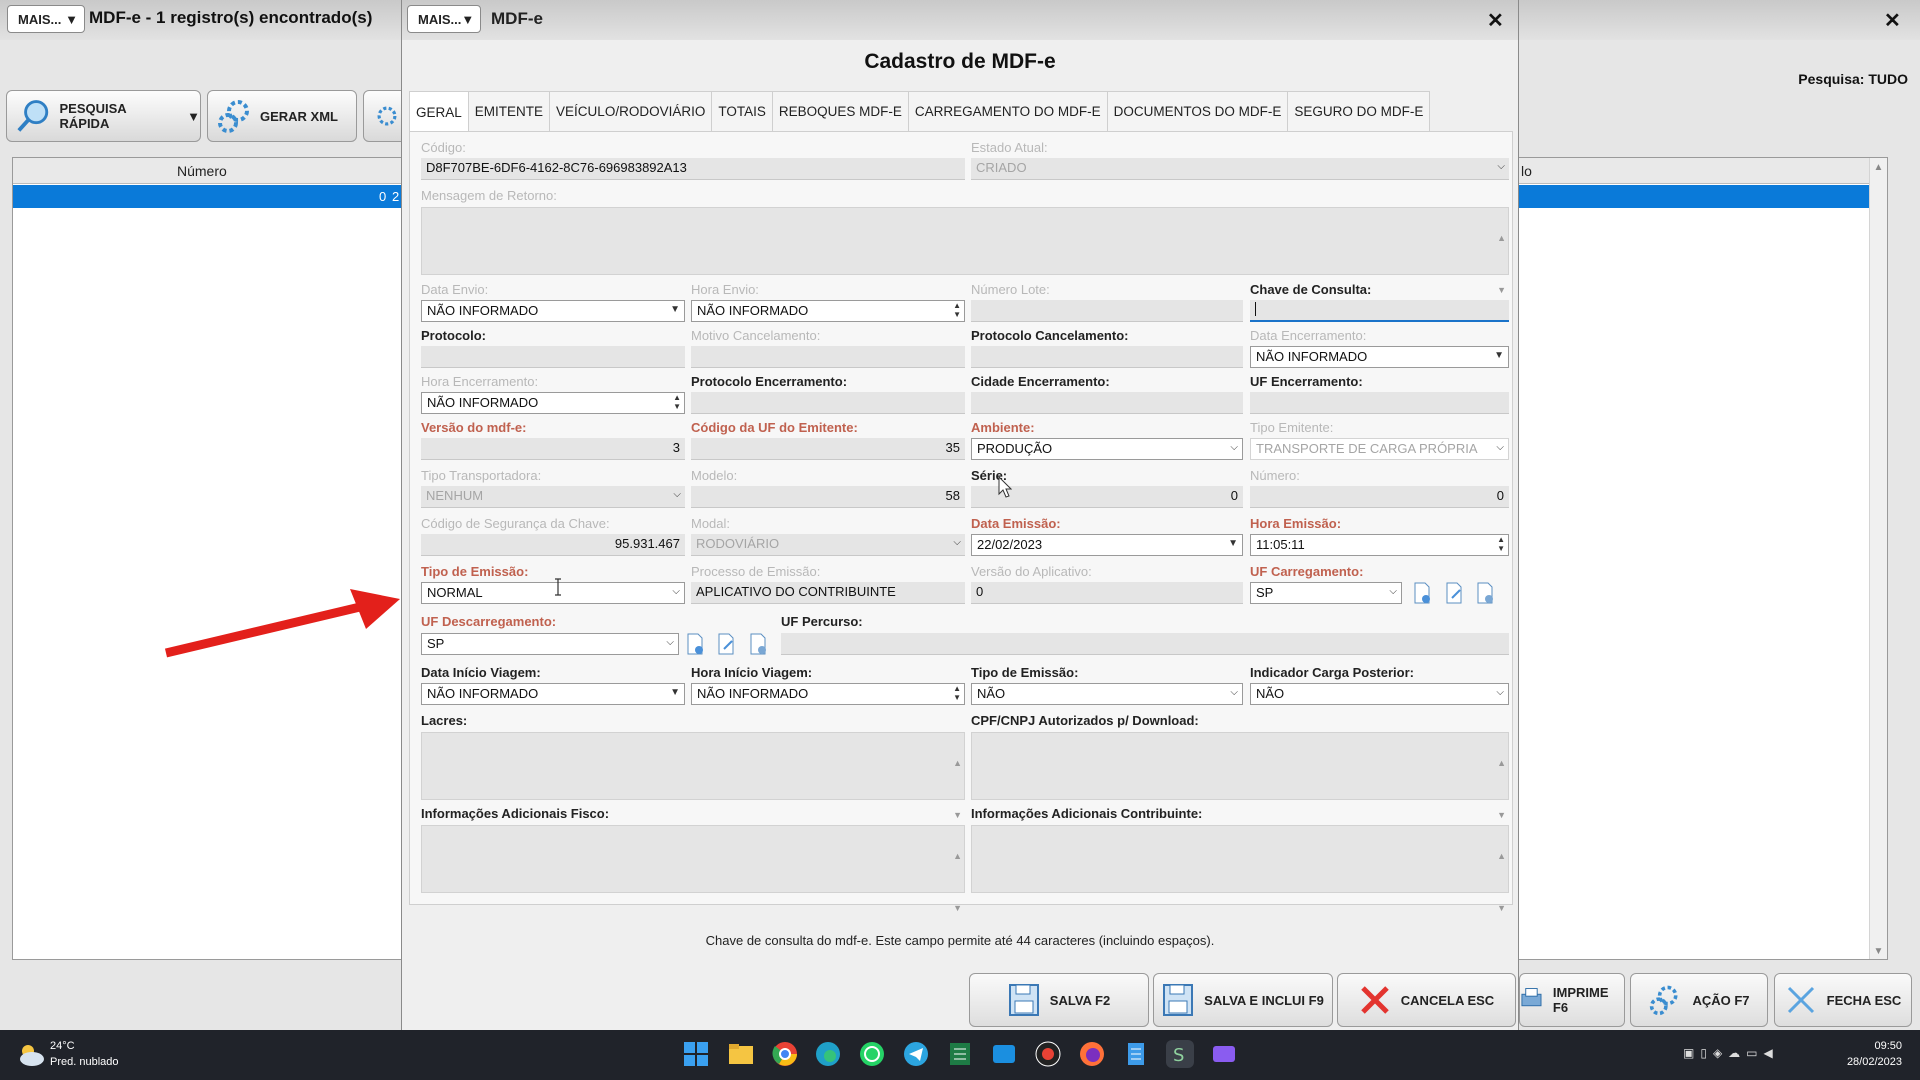 Image resolution: width=1920 pixels, height=1080 pixels. Describe the element at coordinates (741, 1054) in the screenshot. I see `file-explorer-icon` at that location.